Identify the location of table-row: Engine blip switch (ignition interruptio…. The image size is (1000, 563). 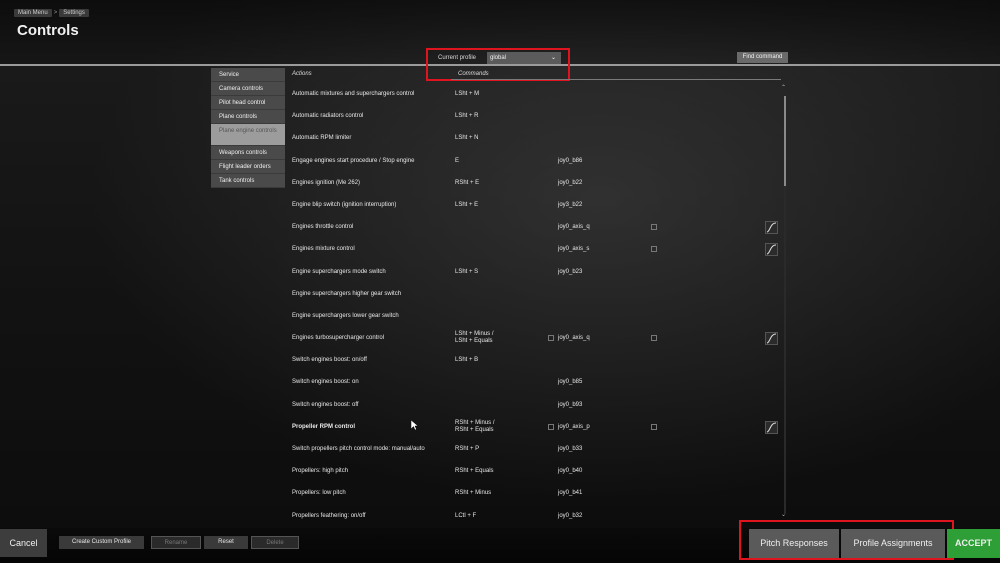
(542, 206).